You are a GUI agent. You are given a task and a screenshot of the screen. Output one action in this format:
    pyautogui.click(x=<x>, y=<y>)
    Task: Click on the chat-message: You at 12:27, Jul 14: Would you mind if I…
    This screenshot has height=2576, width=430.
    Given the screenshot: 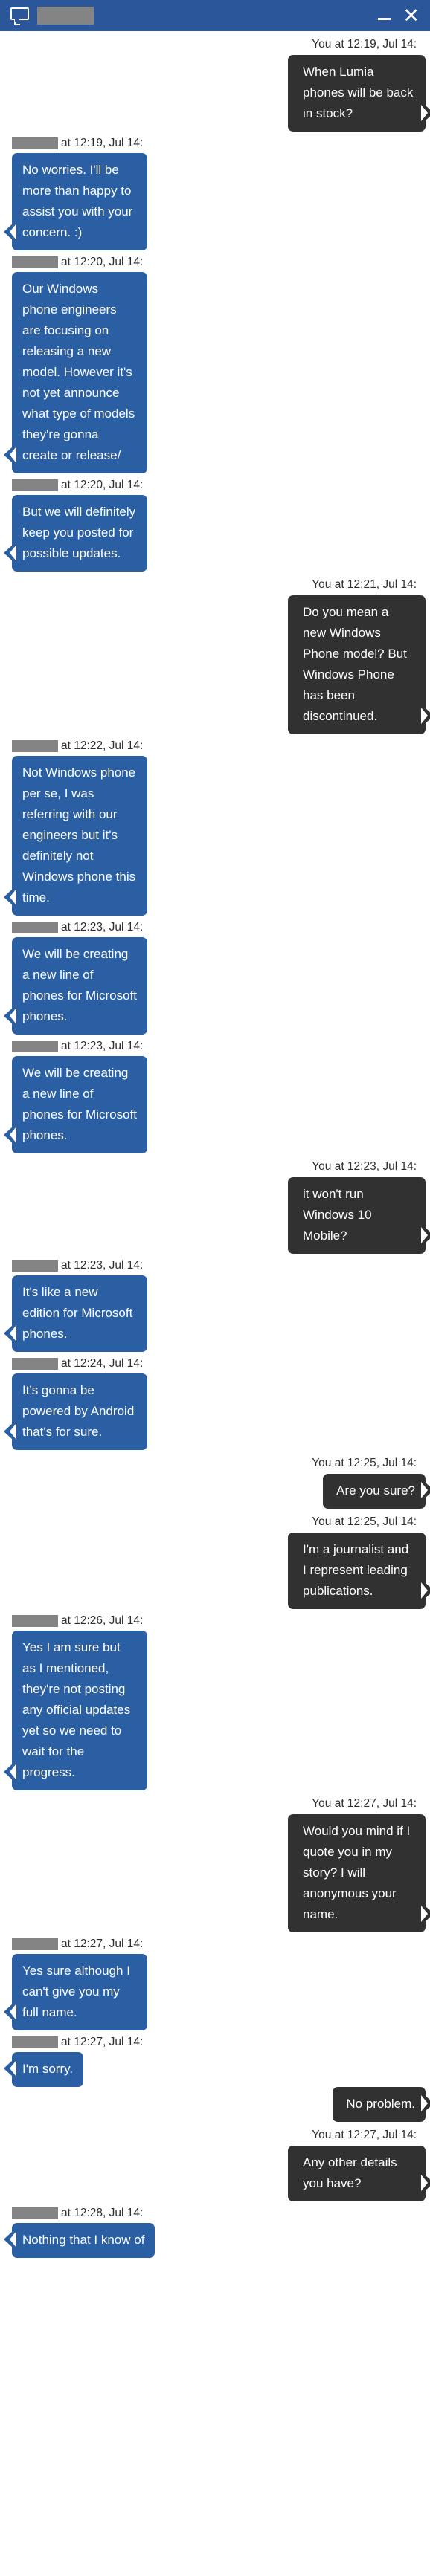 What is the action you would take?
    pyautogui.click(x=215, y=1861)
    